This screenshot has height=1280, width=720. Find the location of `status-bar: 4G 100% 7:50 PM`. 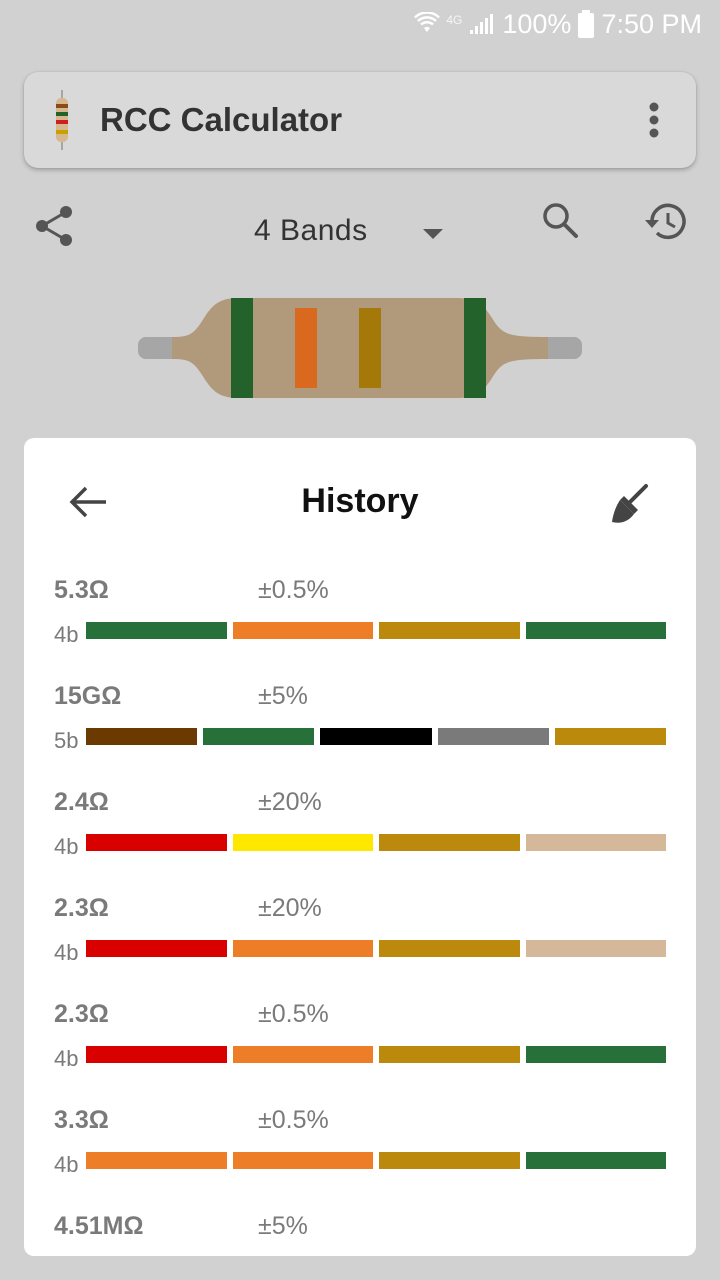

status-bar: 4G 100% 7:50 PM is located at coordinates (360, 24).